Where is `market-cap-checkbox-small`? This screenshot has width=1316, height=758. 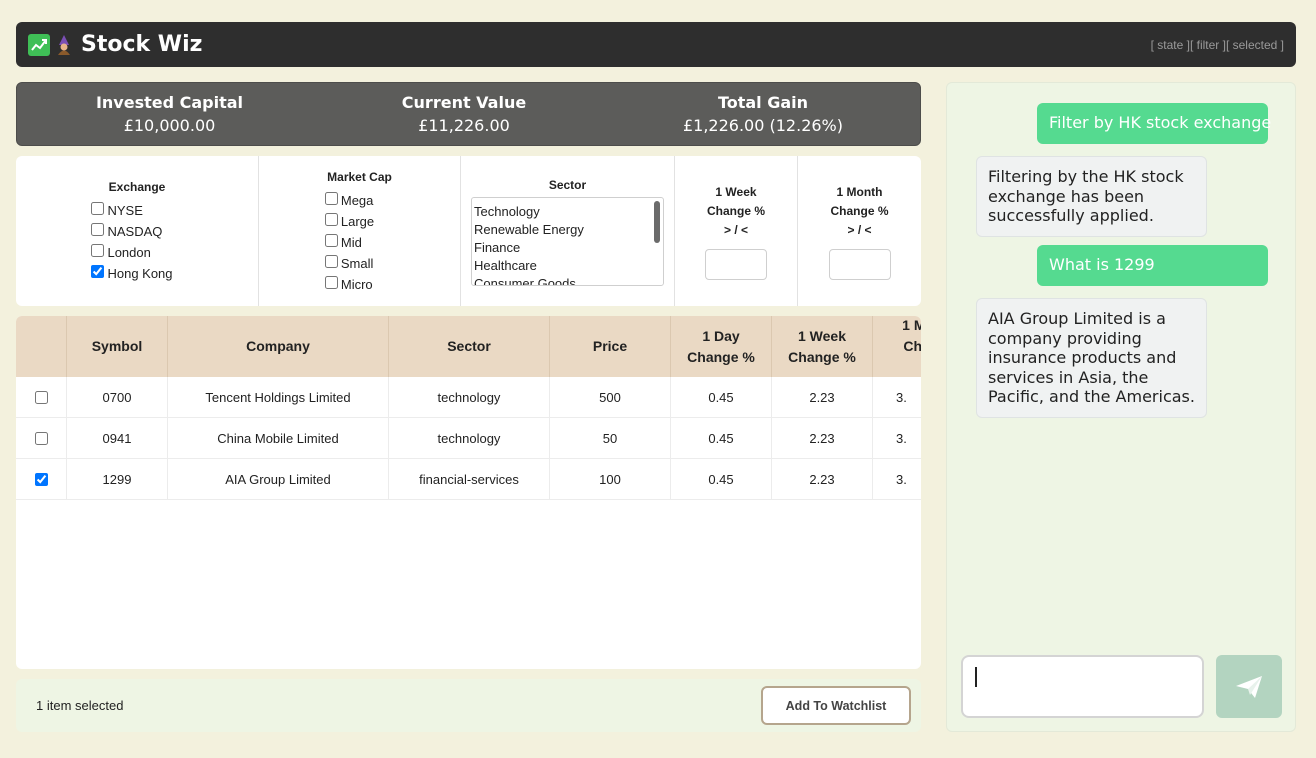 market-cap-checkbox-small is located at coordinates (331, 261).